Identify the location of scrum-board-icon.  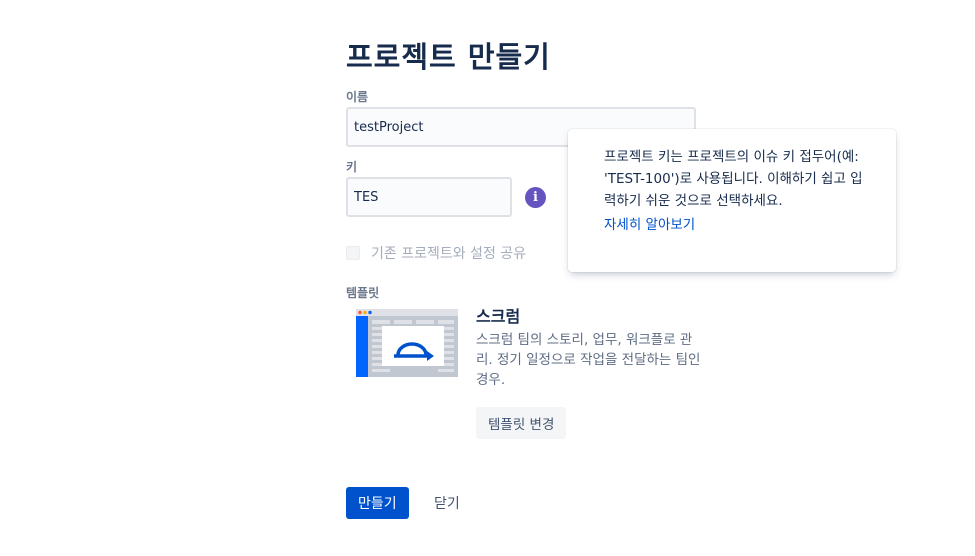
(407, 343).